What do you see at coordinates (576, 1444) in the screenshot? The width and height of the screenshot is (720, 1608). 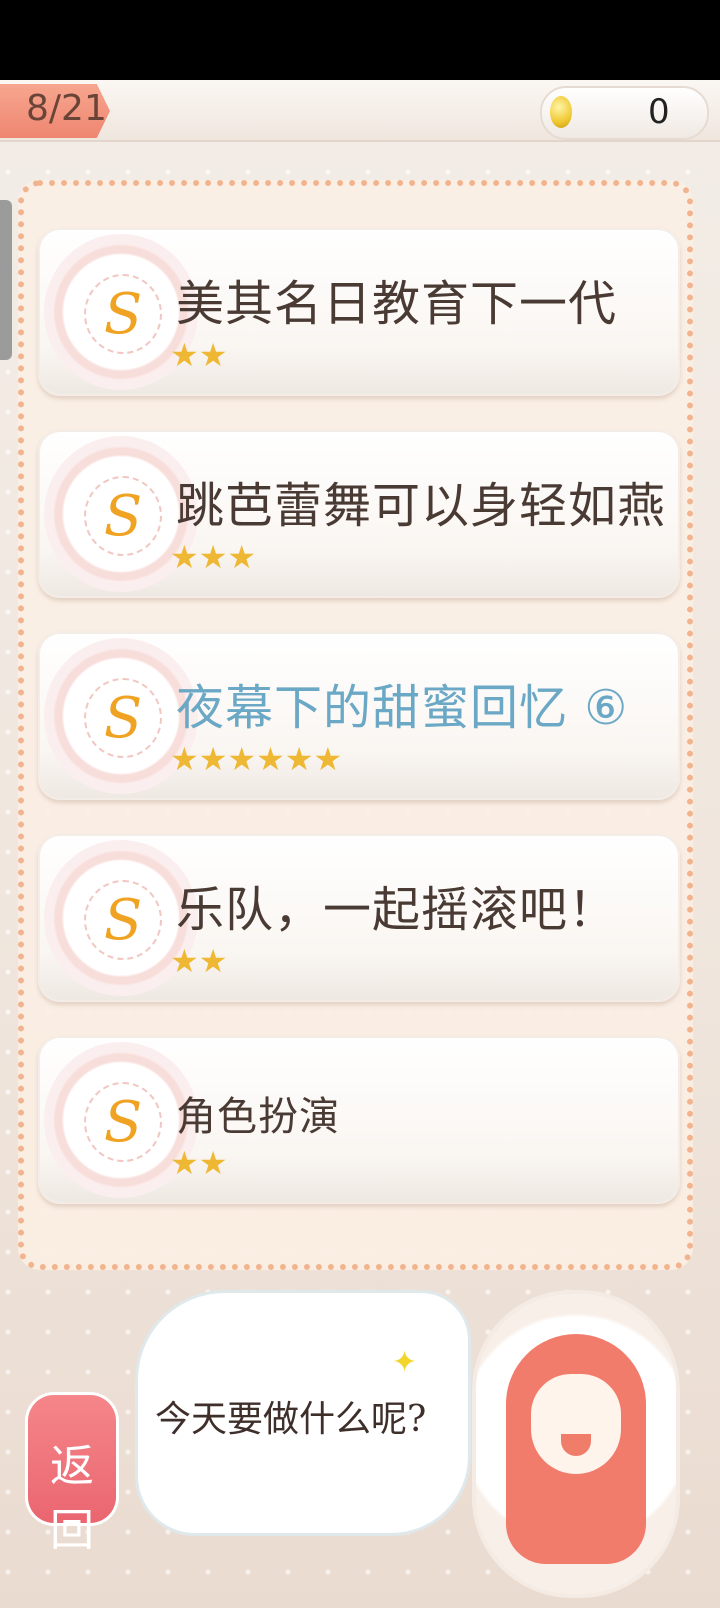 I see `character-avatar` at bounding box center [576, 1444].